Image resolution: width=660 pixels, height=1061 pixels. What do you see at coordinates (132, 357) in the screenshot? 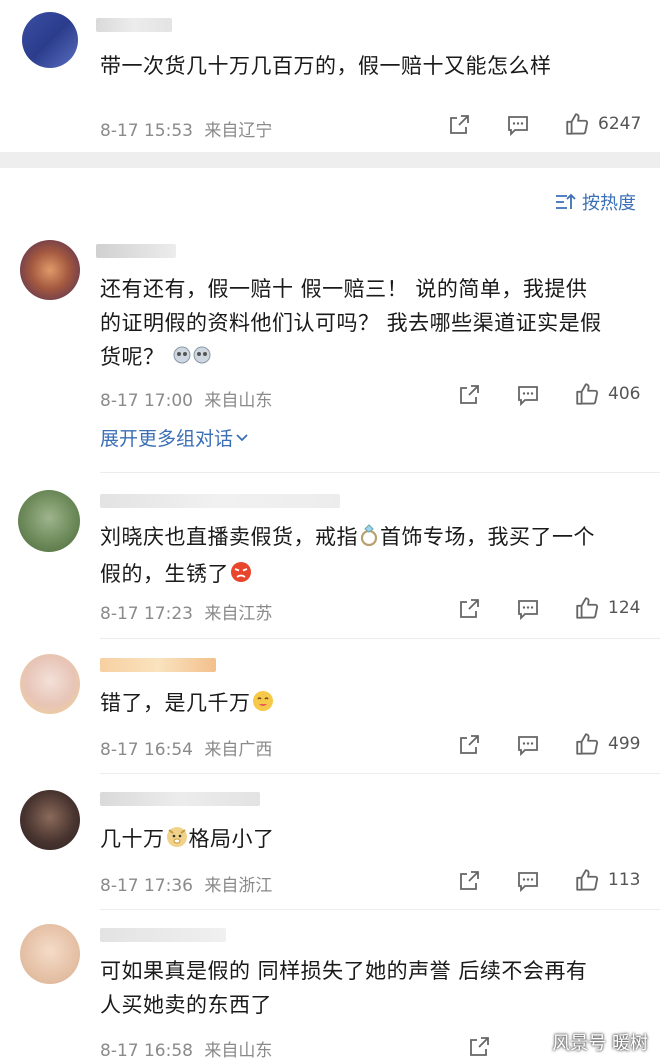
I see `comment-line-text: 货呢？` at bounding box center [132, 357].